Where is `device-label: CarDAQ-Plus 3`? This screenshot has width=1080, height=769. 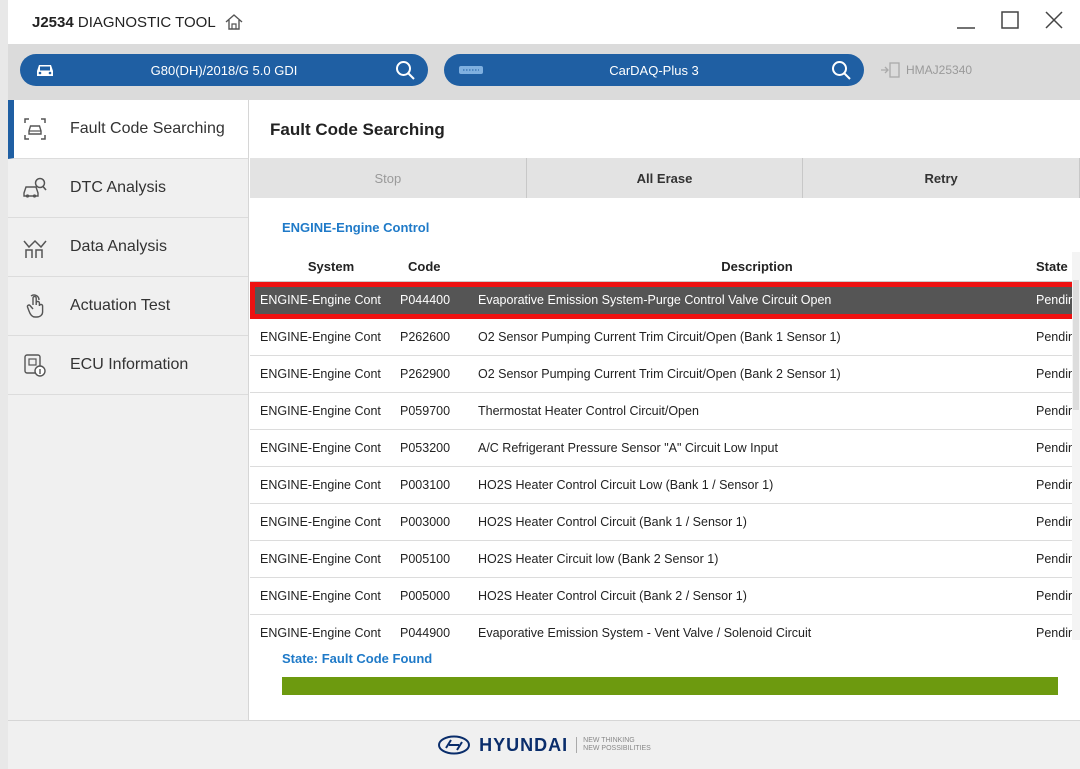 device-label: CarDAQ-Plus 3 is located at coordinates (654, 70).